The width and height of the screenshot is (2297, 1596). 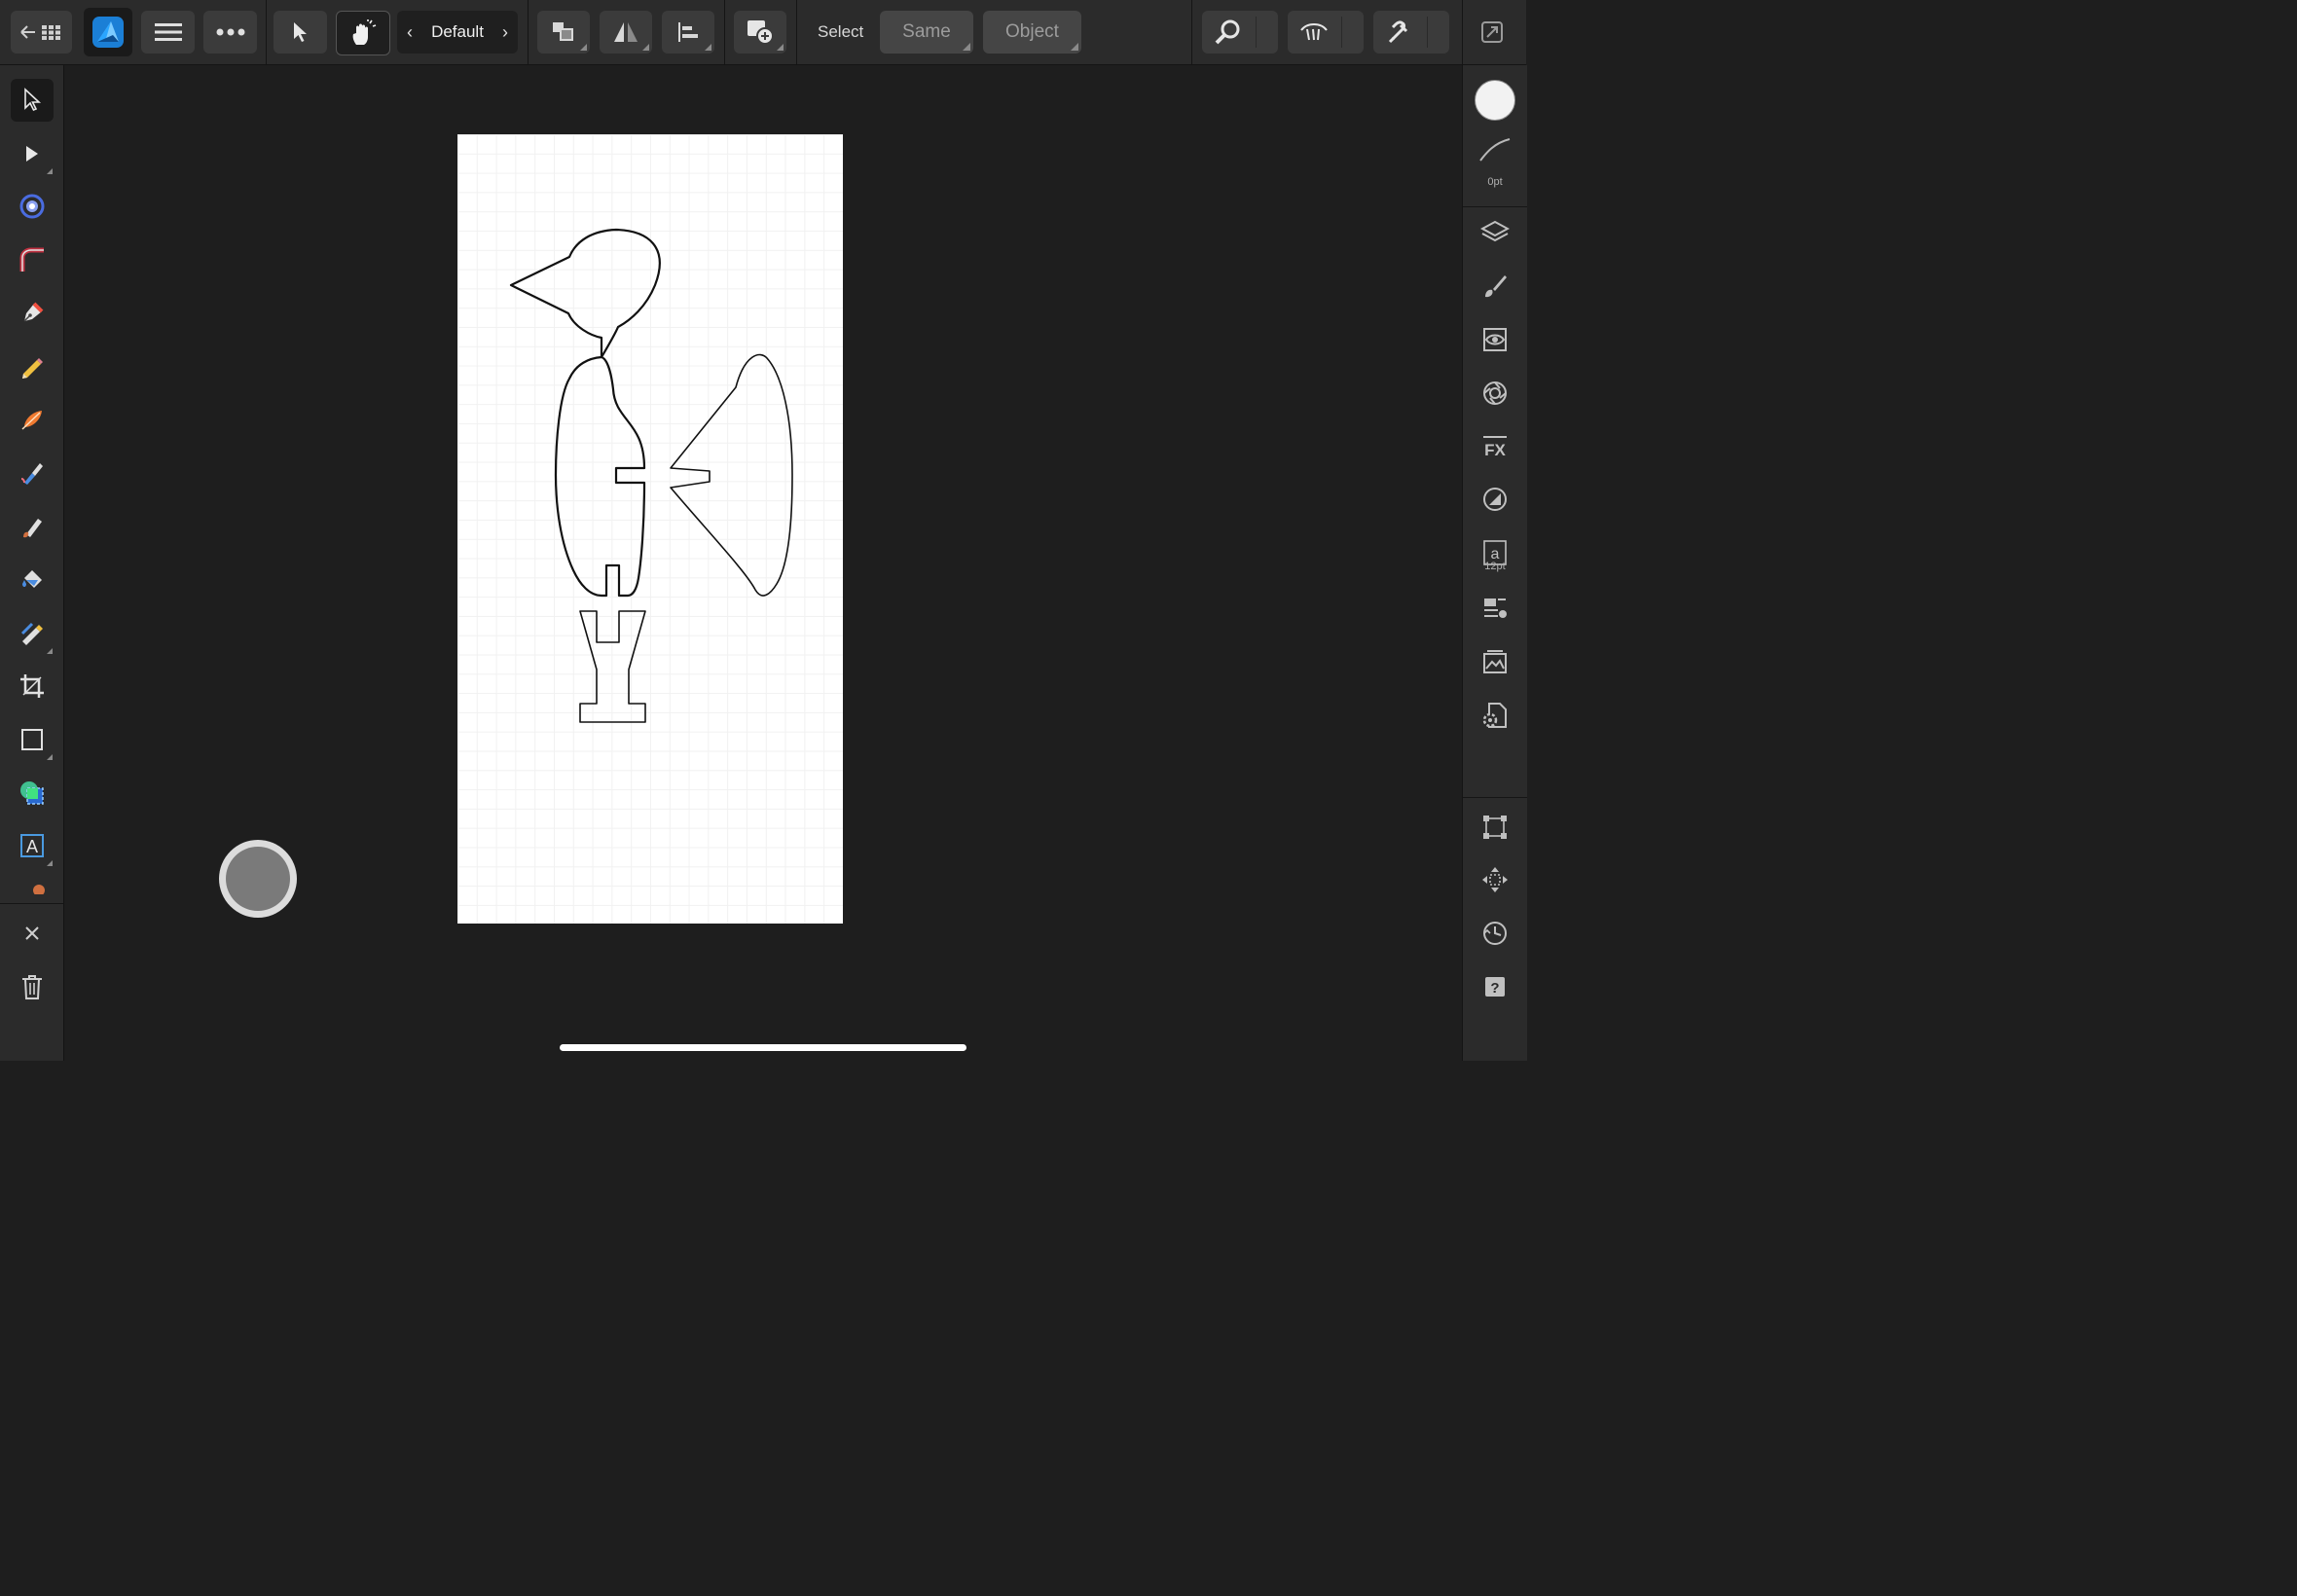 What do you see at coordinates (763, 1047) in the screenshot?
I see `home-indicator` at bounding box center [763, 1047].